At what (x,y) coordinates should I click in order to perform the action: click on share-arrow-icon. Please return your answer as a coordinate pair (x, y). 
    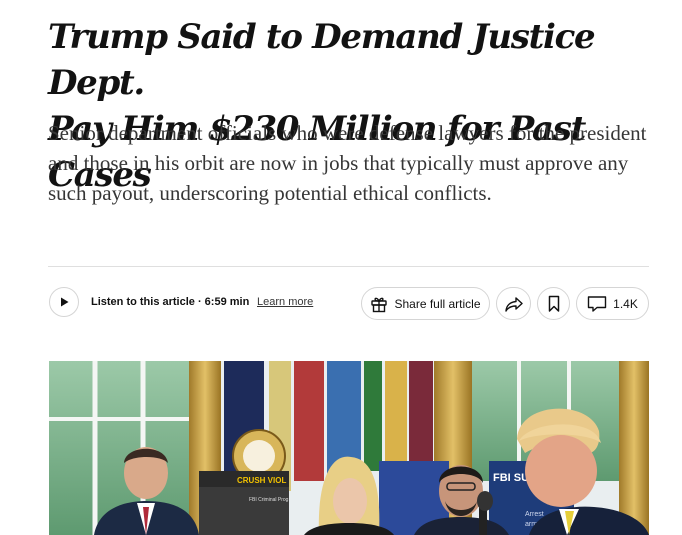
    Looking at the image, I should click on (513, 304).